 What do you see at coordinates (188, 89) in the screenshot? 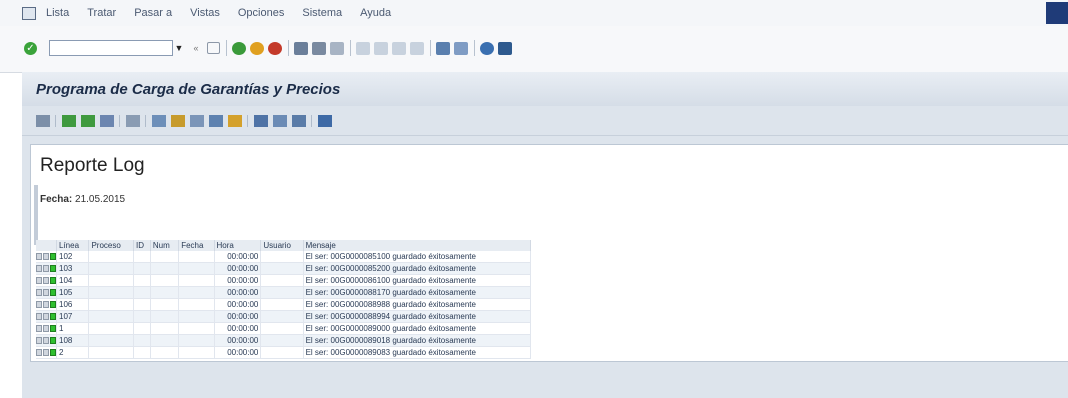
I see `page-title: Programa de Carga de Garantías y Precios` at bounding box center [188, 89].